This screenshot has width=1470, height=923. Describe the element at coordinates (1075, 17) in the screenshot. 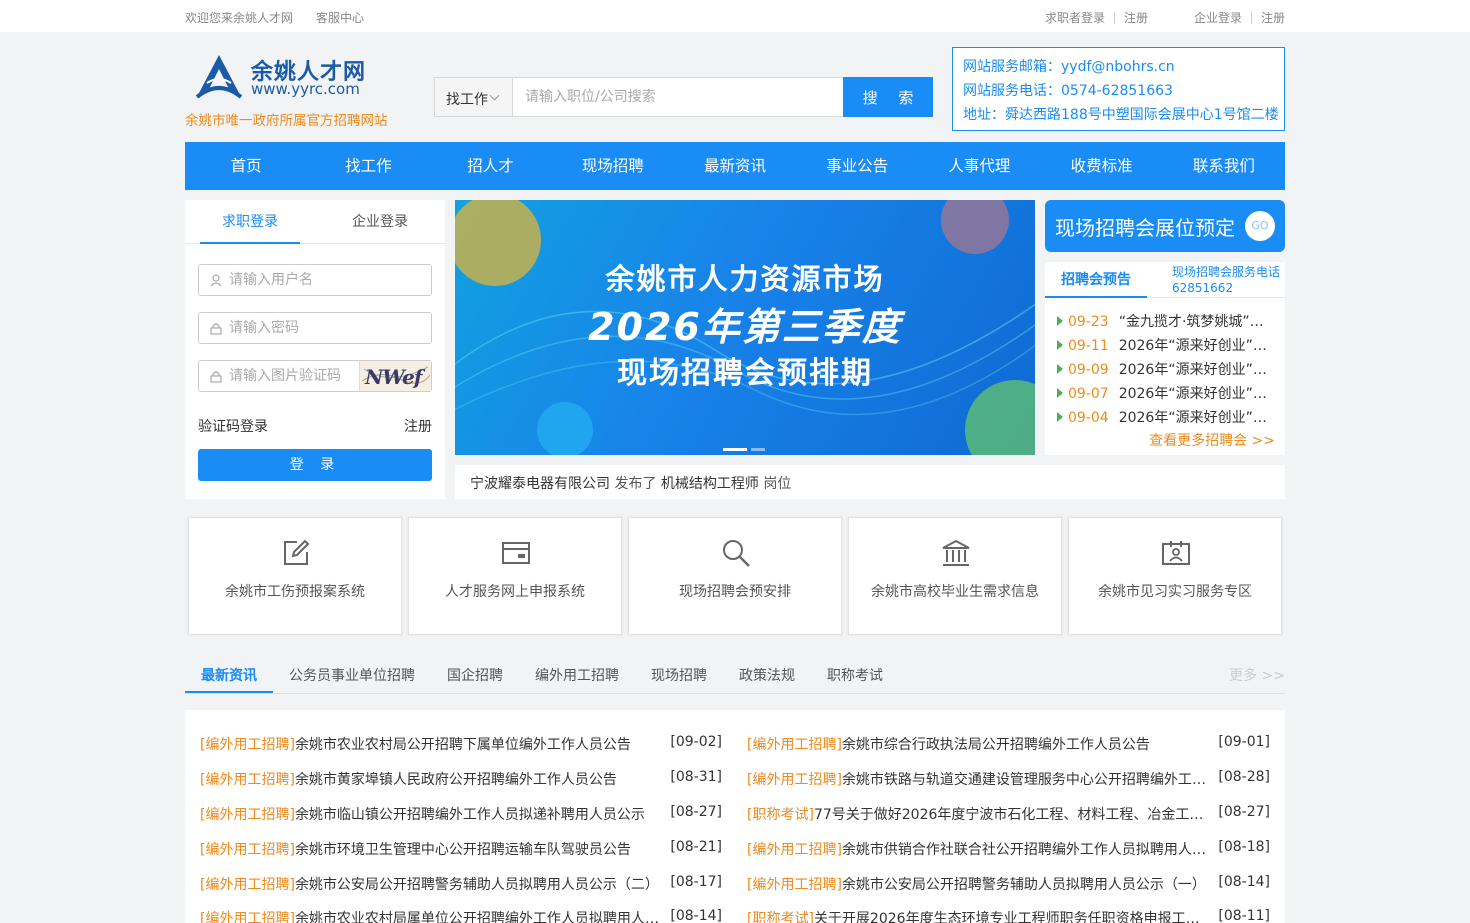

I see `seeker-login-link: 求职者登录` at that location.